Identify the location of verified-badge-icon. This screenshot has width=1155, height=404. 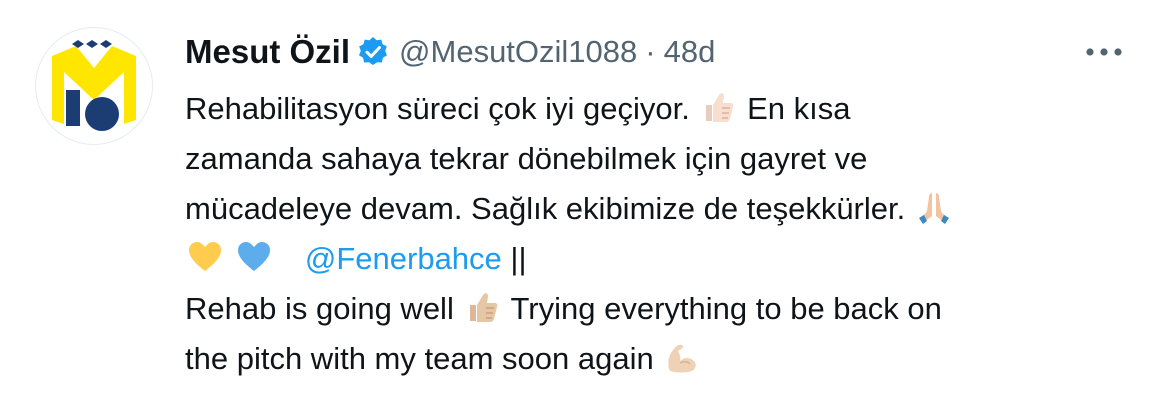
(373, 52).